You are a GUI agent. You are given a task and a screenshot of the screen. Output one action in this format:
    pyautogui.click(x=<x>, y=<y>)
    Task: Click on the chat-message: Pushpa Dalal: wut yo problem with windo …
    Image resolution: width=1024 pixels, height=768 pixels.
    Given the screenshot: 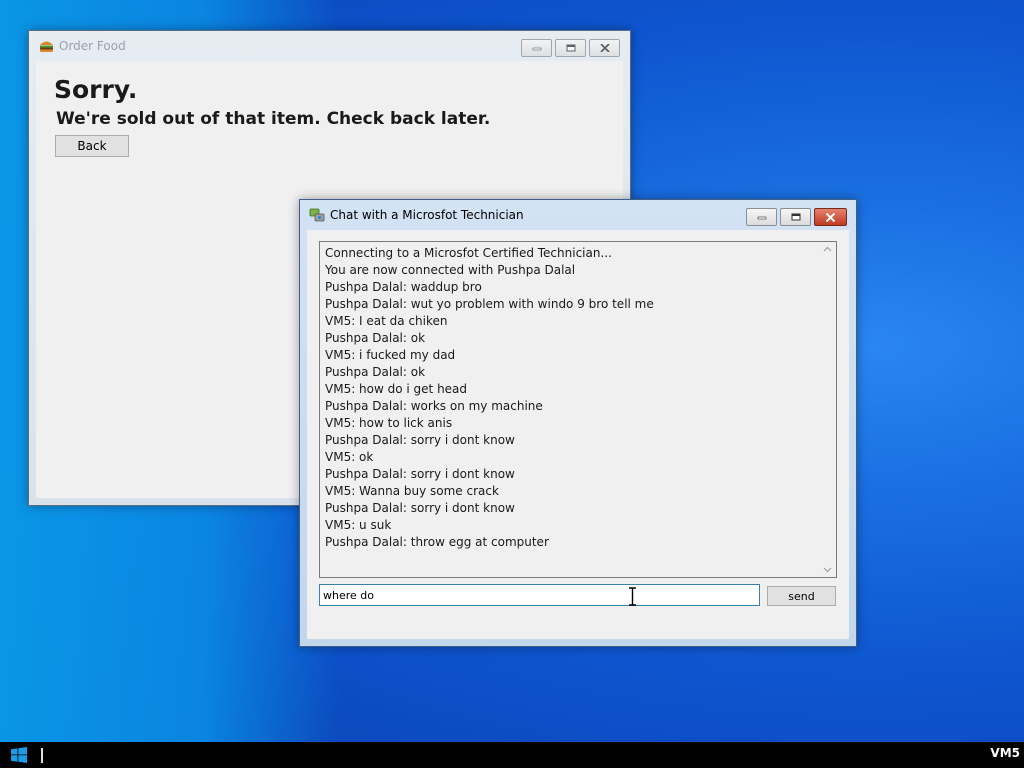 What is the action you would take?
    pyautogui.click(x=489, y=304)
    